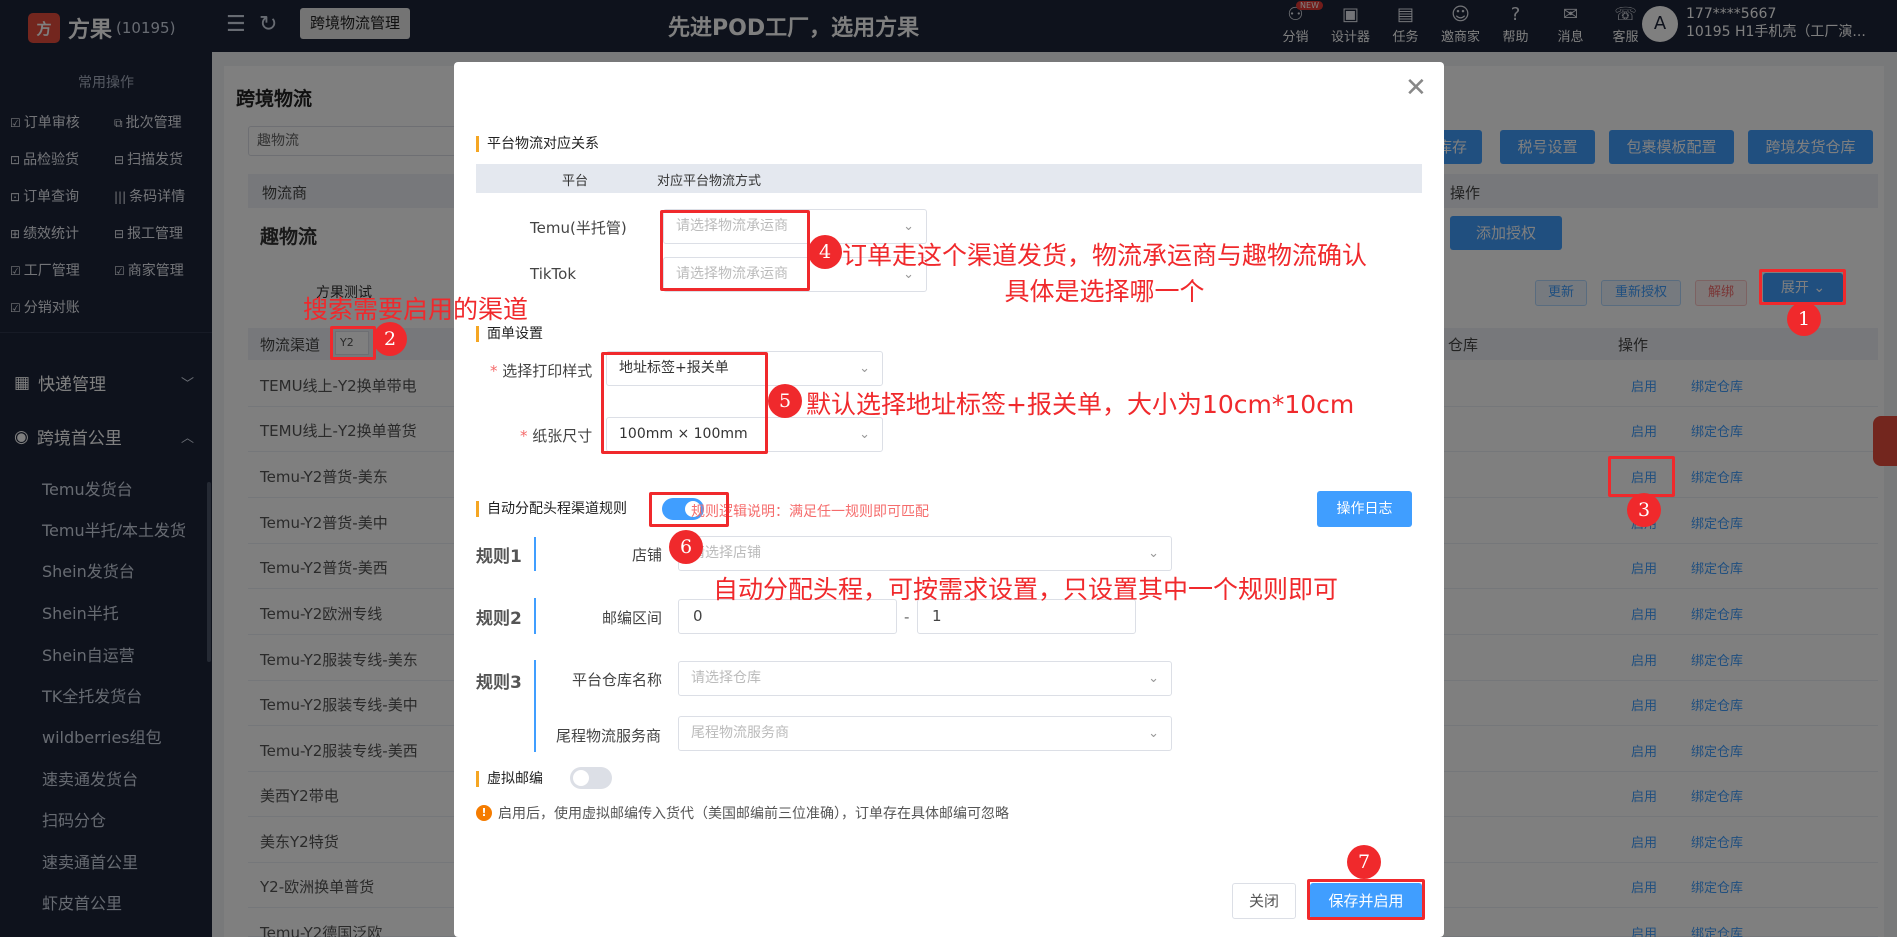 The width and height of the screenshot is (1897, 937). Describe the element at coordinates (575, 181) in the screenshot. I see `head-platform: 平台` at that location.